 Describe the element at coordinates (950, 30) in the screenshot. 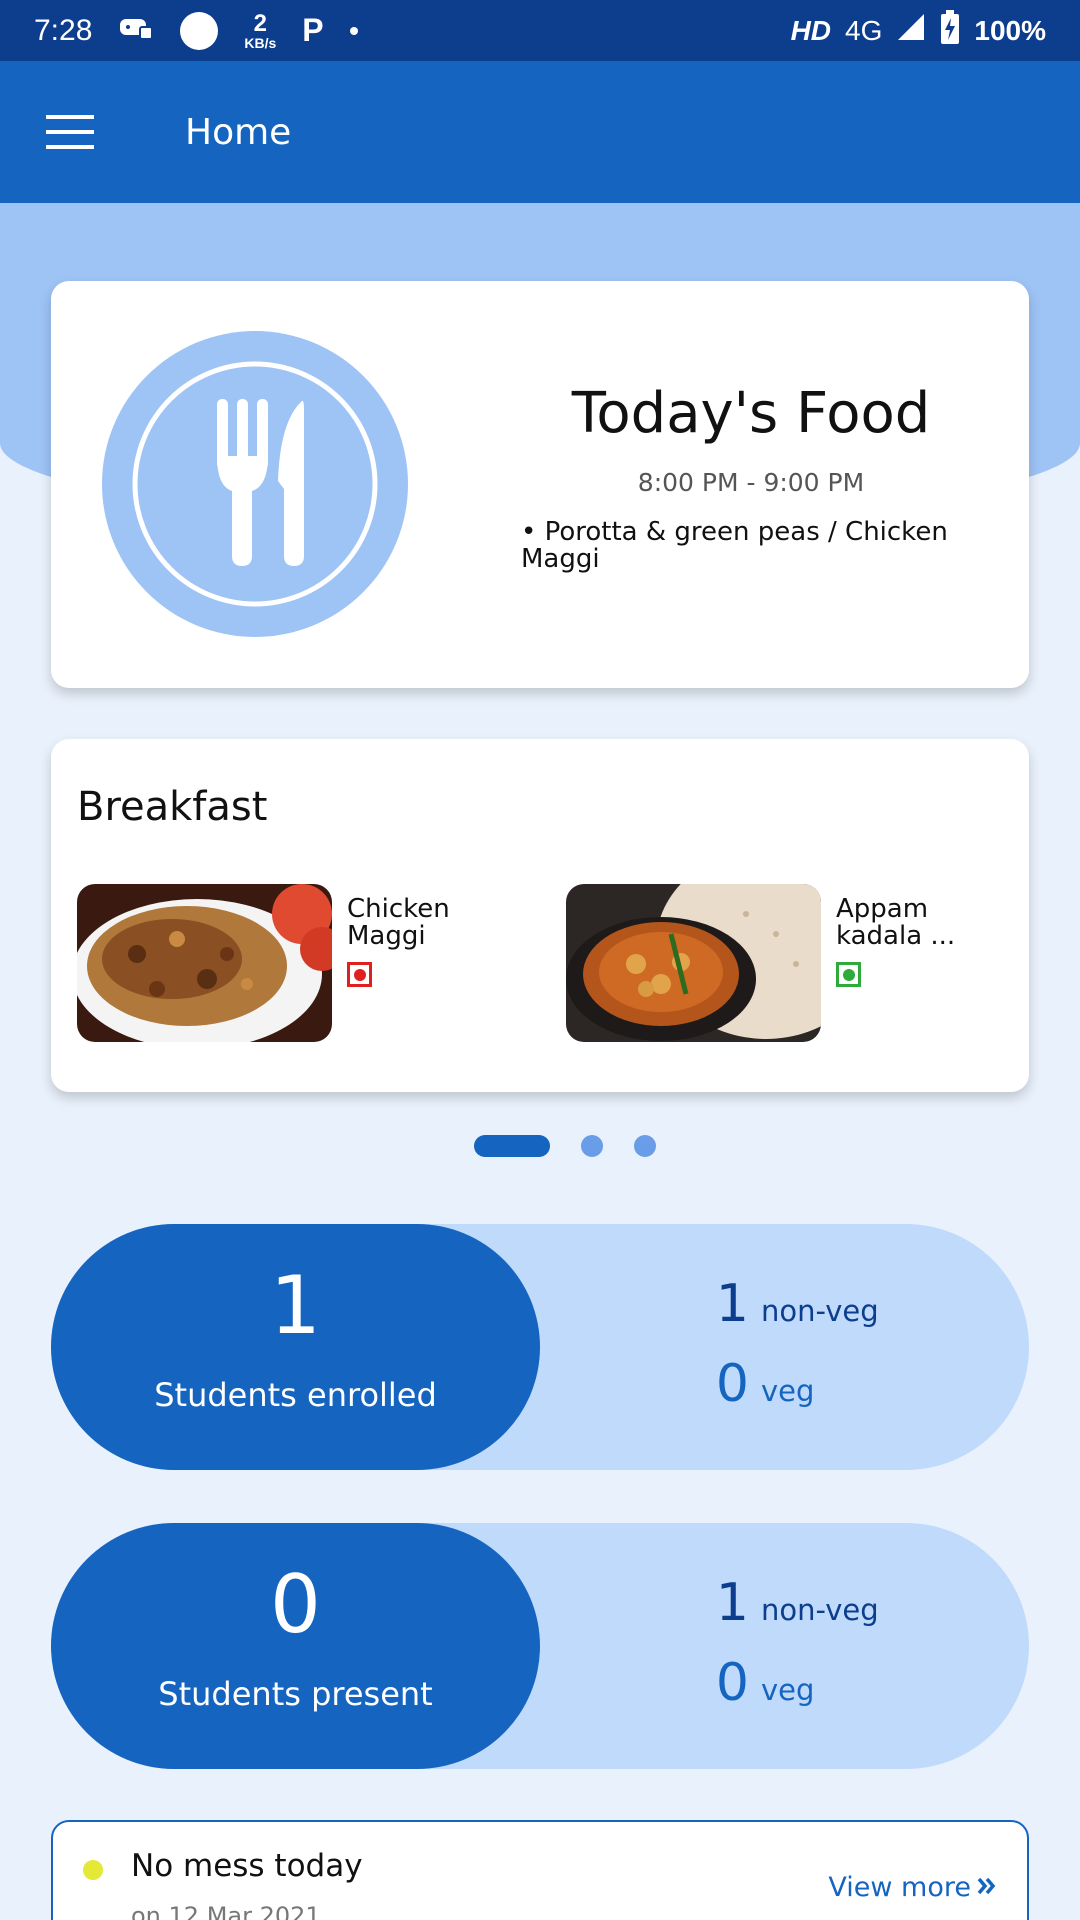

I see `battery-charging-icon` at that location.